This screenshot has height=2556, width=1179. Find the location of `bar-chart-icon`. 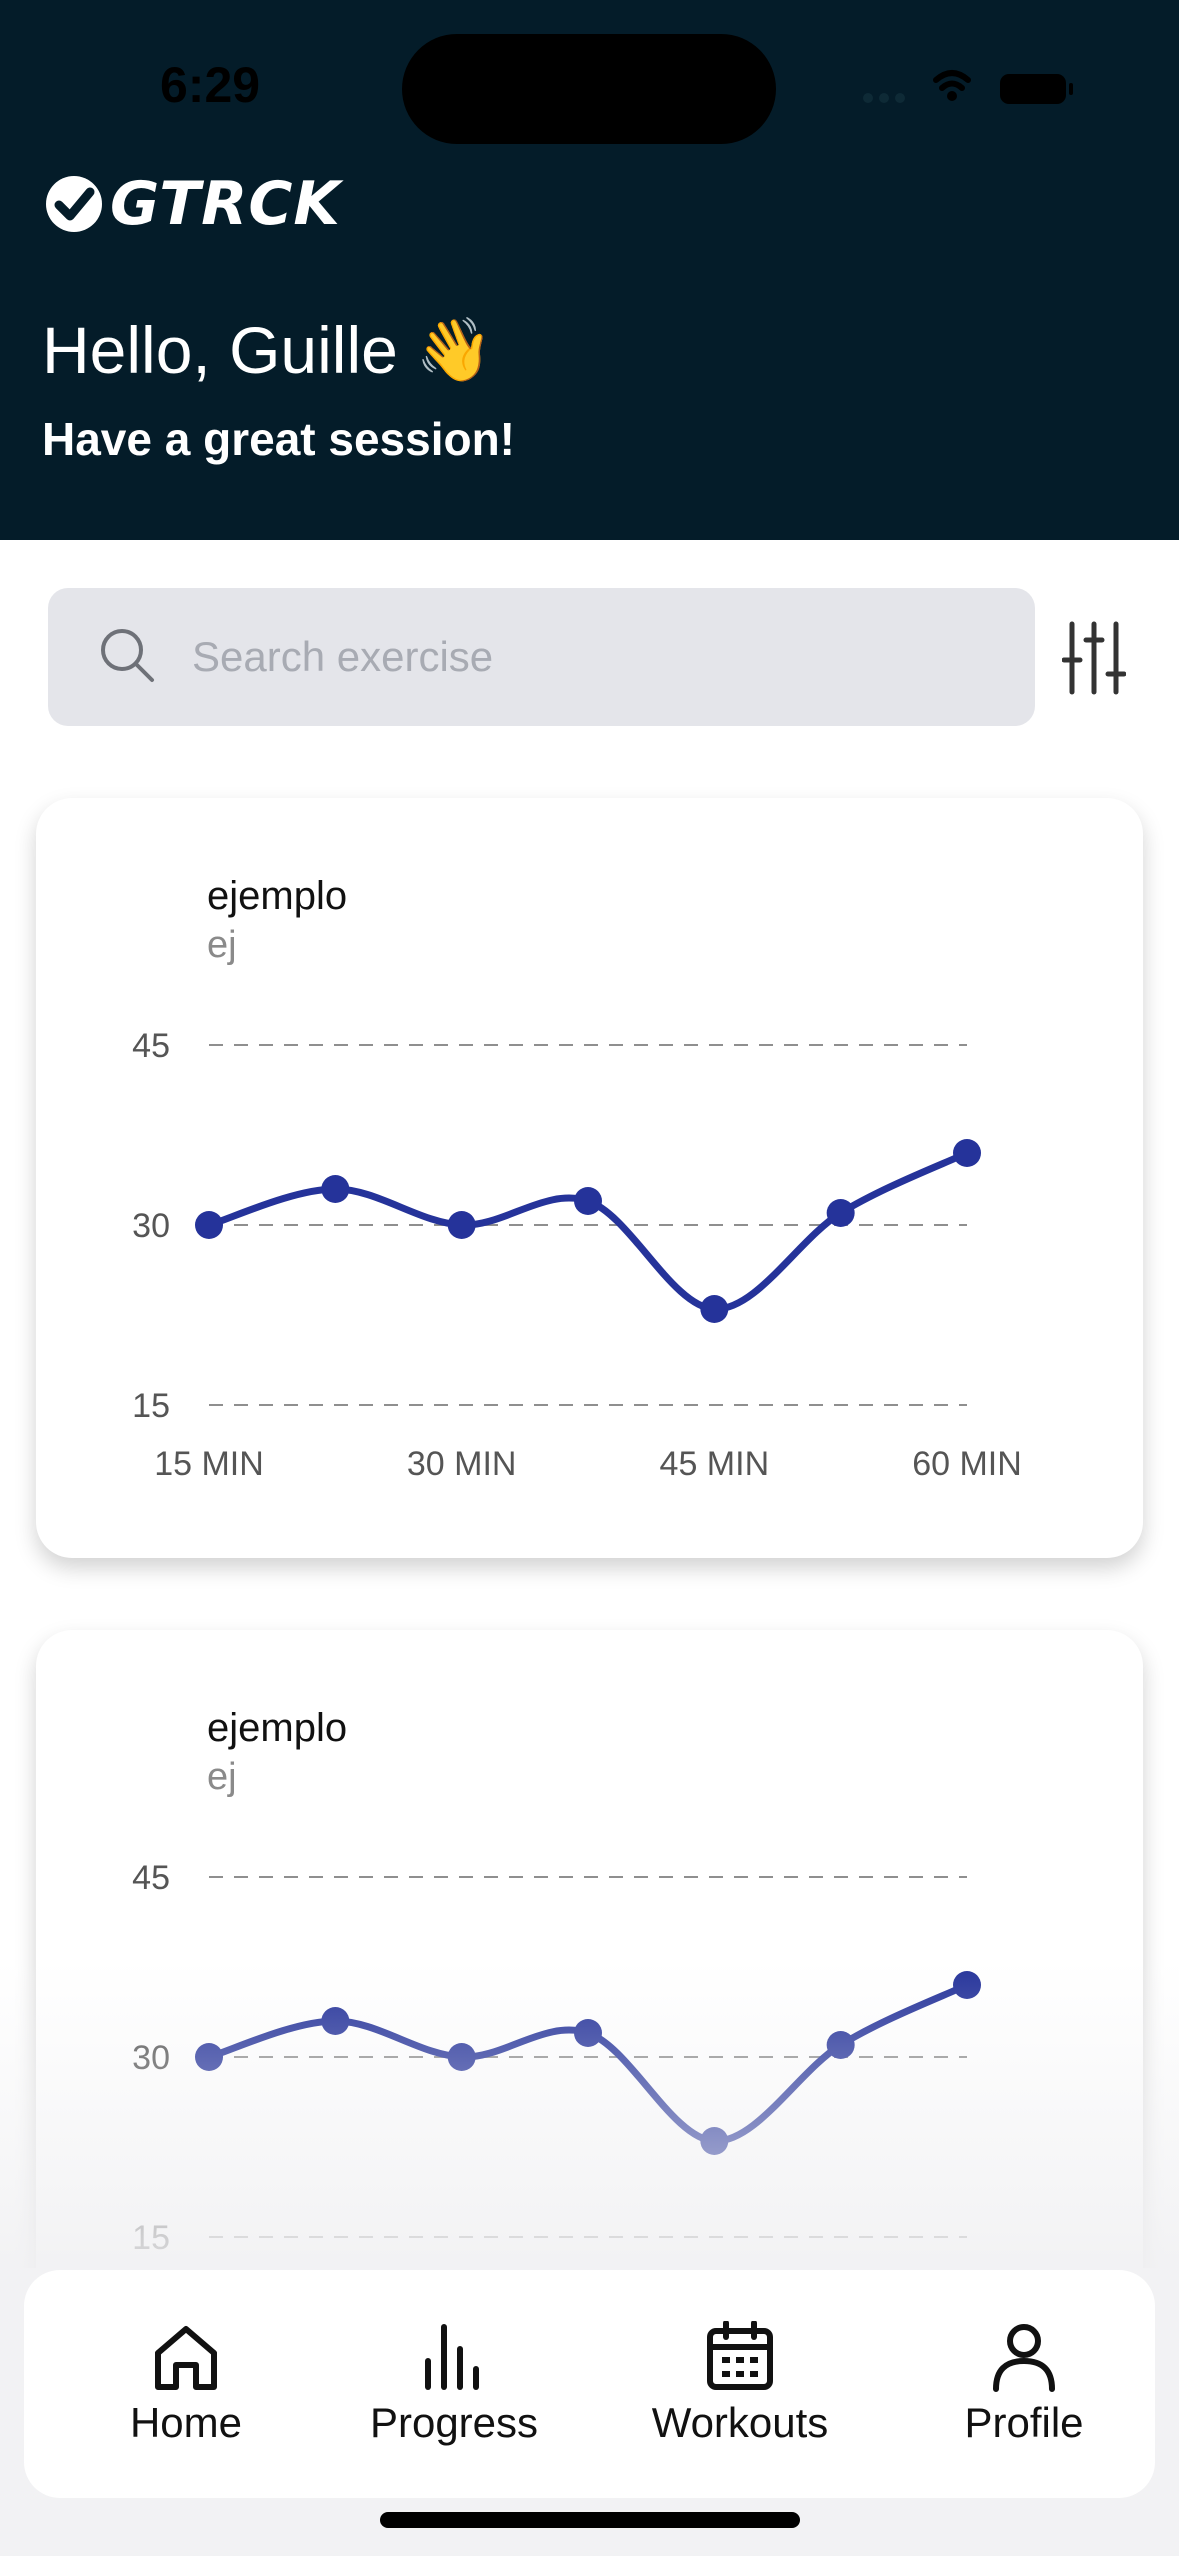

bar-chart-icon is located at coordinates (452, 2357).